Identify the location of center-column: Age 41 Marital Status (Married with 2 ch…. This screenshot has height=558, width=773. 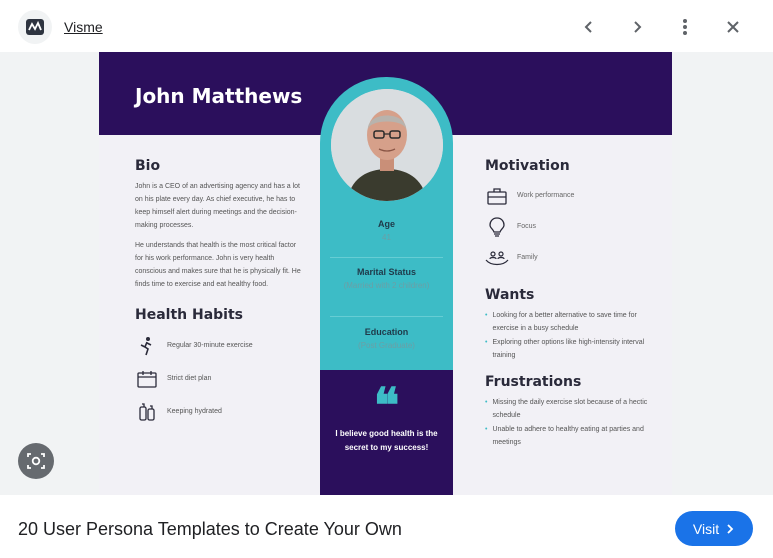
(386, 286).